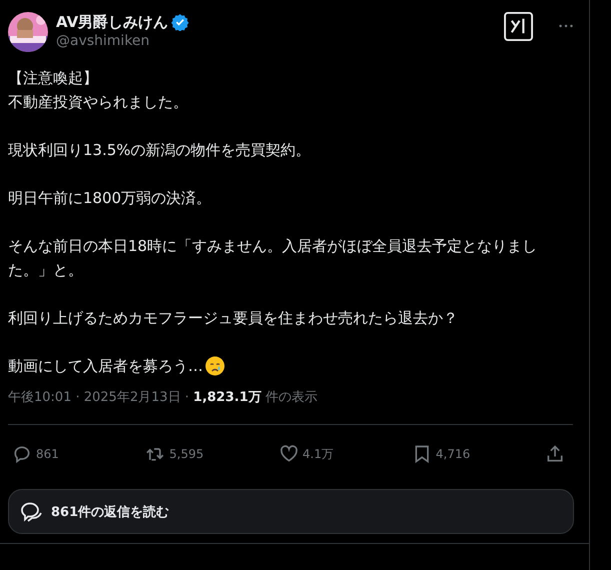 This screenshot has height=570, width=611. I want to click on read-replies-button: 861件の返信を読む, so click(291, 511).